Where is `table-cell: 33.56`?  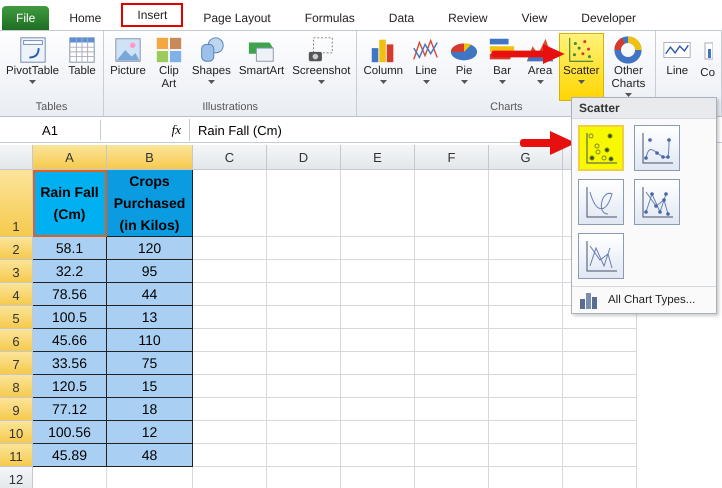
table-cell: 33.56 is located at coordinates (70, 363).